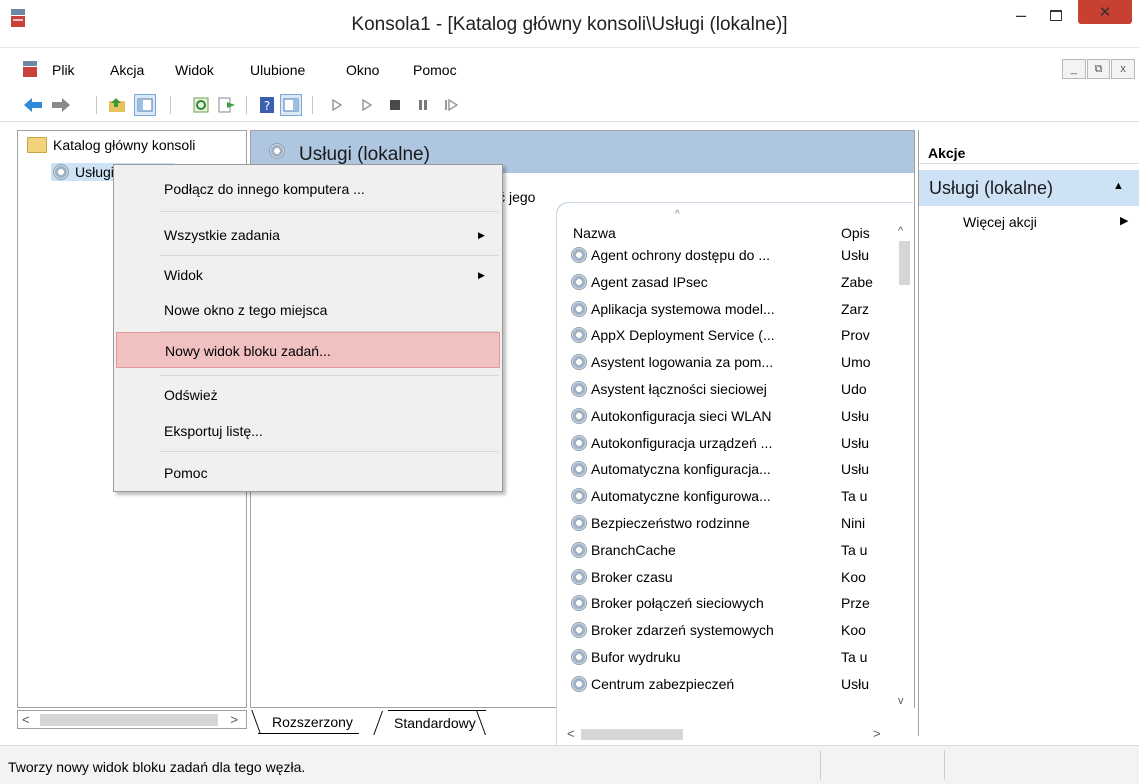  What do you see at coordinates (308, 275) in the screenshot?
I see `menu-item-view: Widok ▶` at bounding box center [308, 275].